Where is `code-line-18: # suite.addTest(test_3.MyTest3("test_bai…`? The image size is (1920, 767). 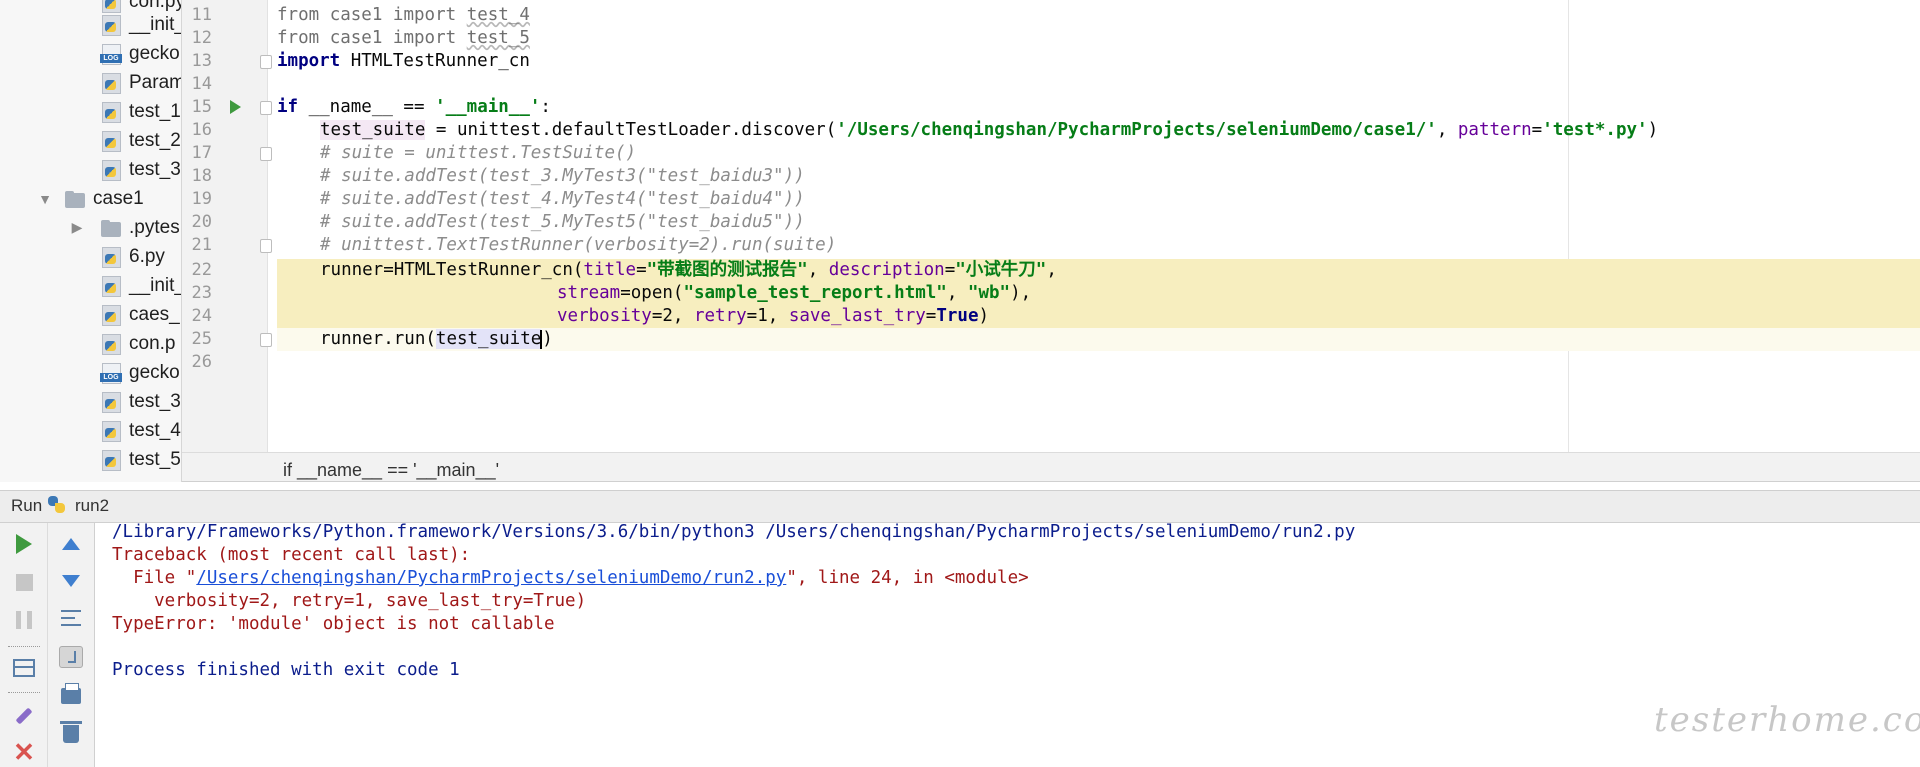
code-line-18: # suite.addTest(test_3.MyTest3("test_bai… is located at coordinates (562, 176).